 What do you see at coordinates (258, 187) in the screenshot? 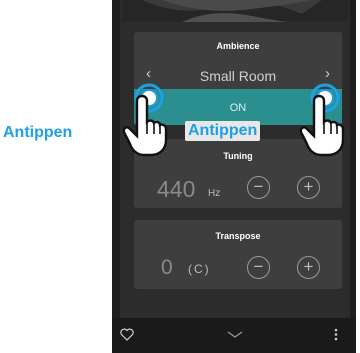
I see `tuning-minus-button: −` at bounding box center [258, 187].